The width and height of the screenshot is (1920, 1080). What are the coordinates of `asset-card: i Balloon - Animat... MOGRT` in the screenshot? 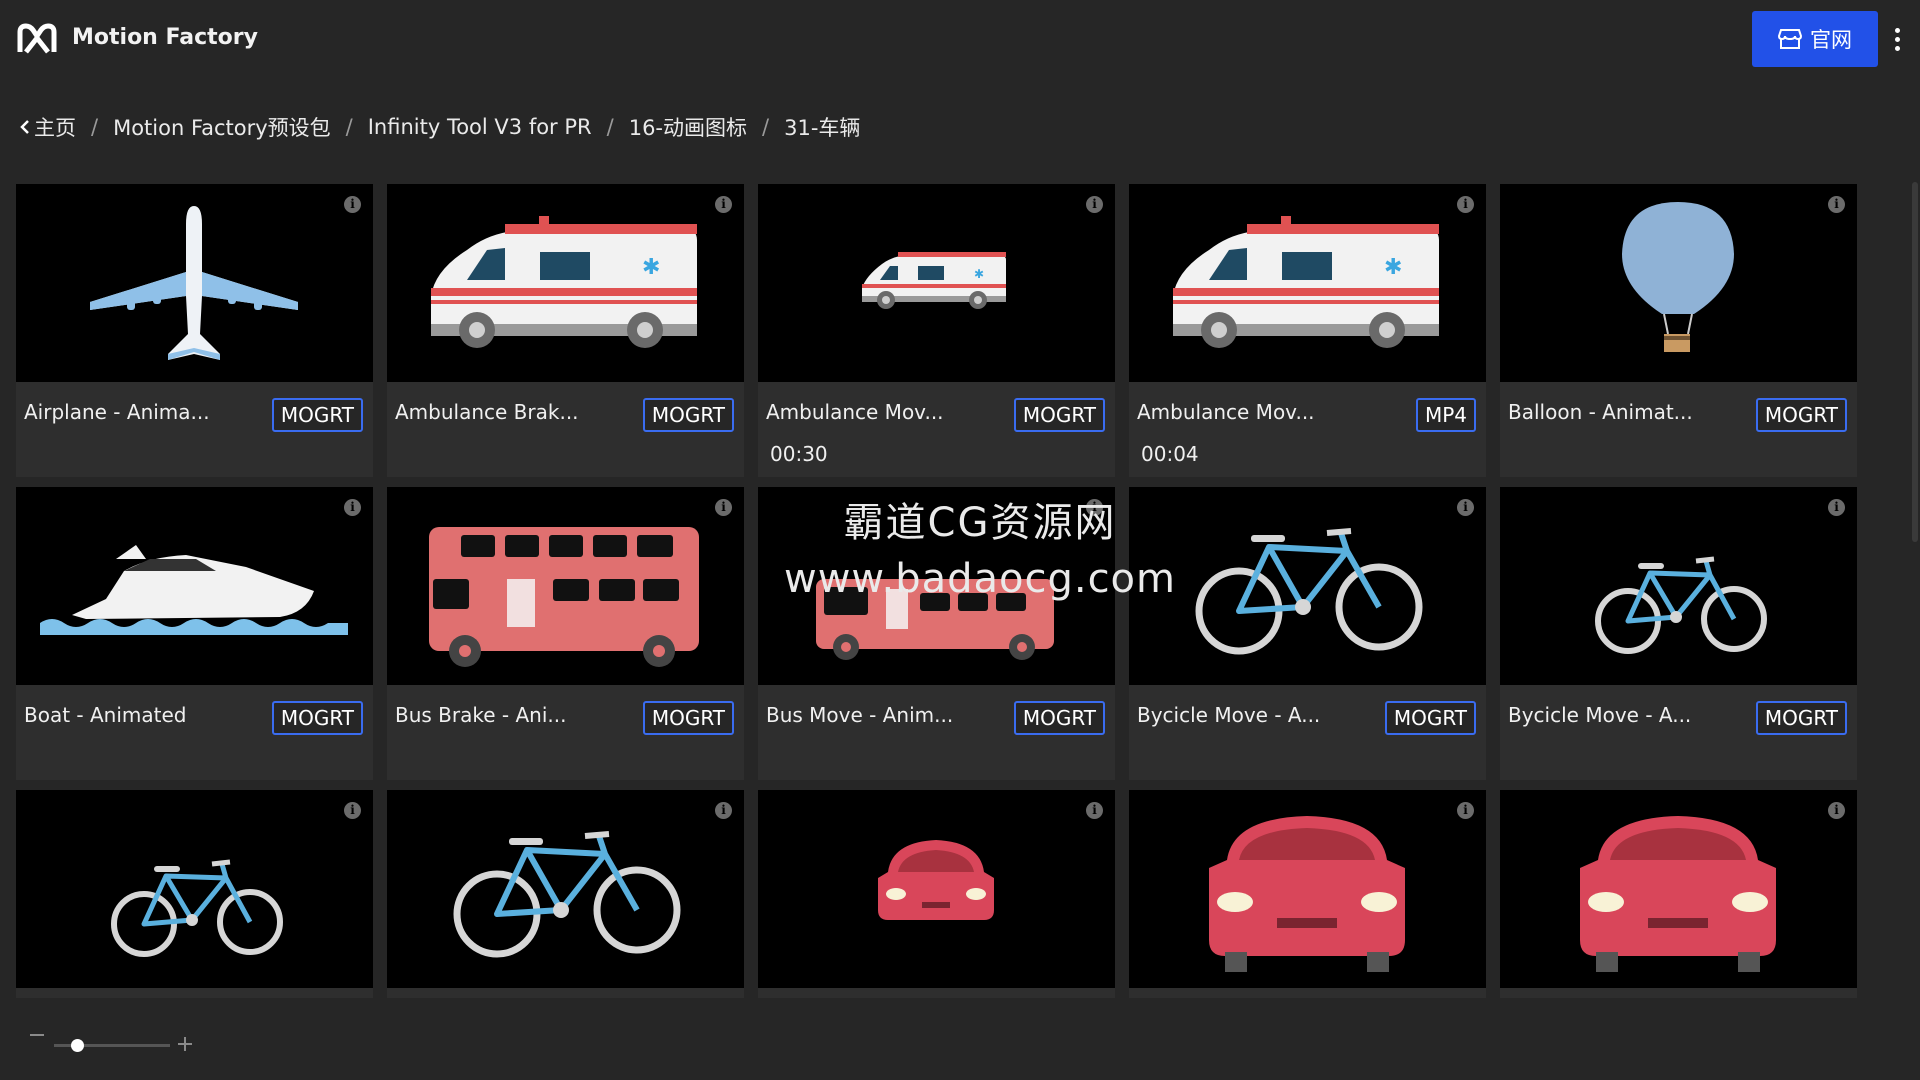 It's located at (1678, 330).